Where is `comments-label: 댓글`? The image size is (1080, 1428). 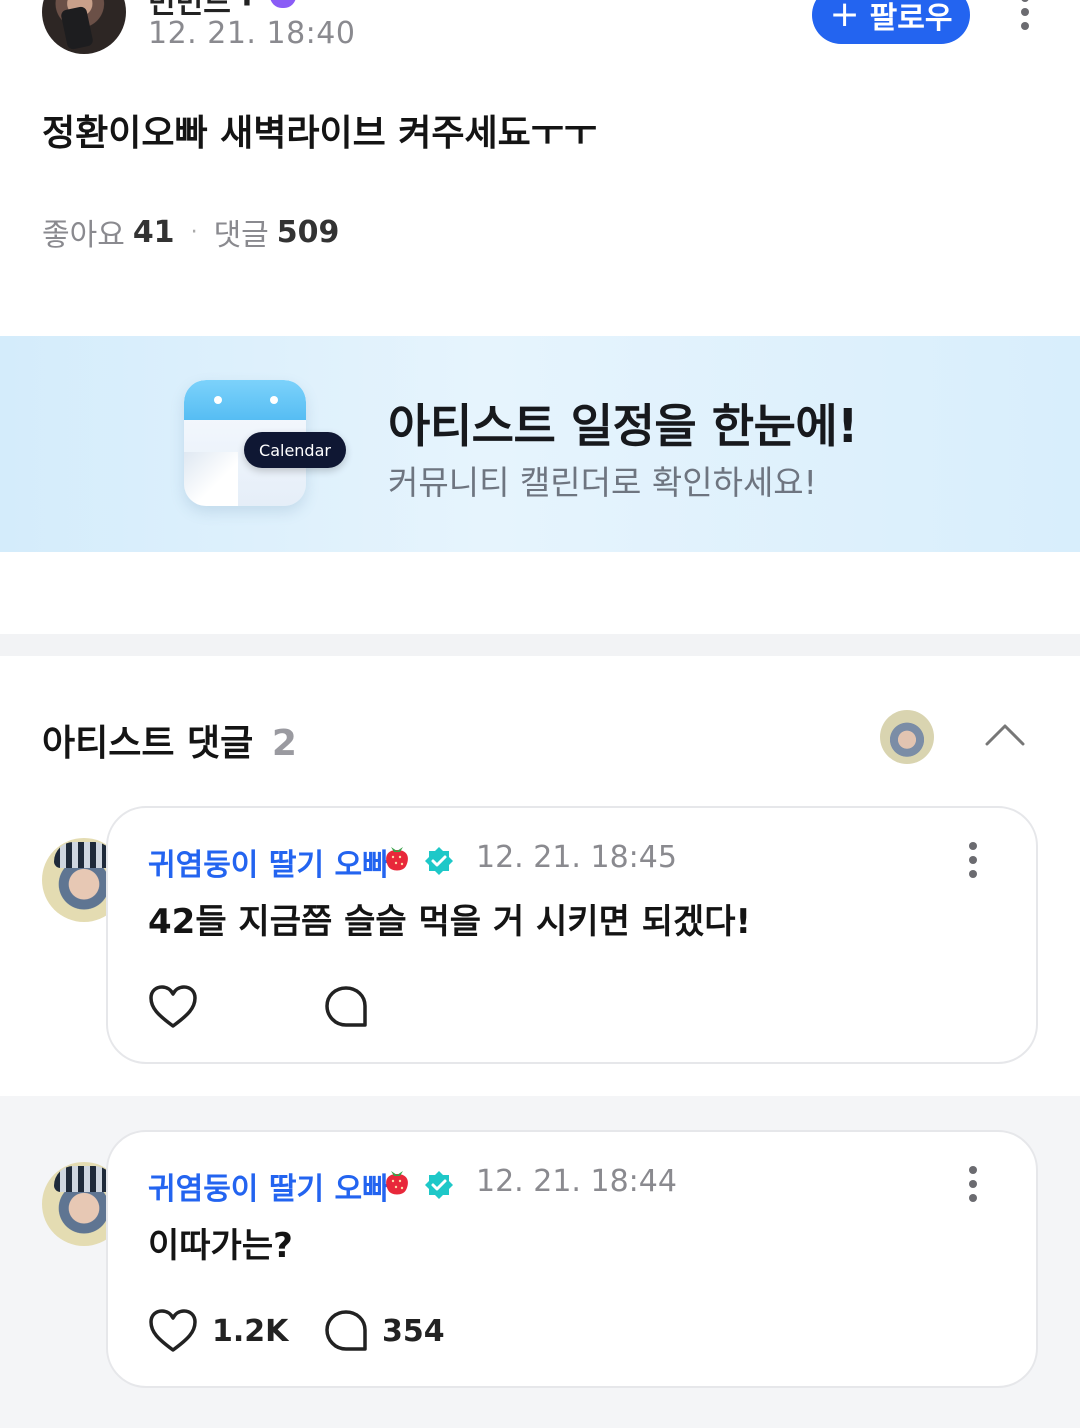
comments-label: 댓글 is located at coordinates (241, 235).